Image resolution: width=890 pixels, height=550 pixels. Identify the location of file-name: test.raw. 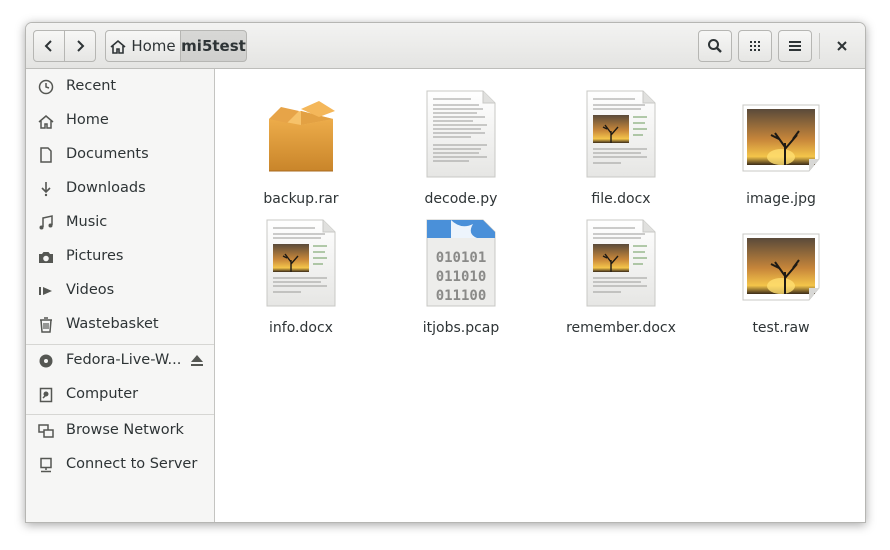
(781, 328).